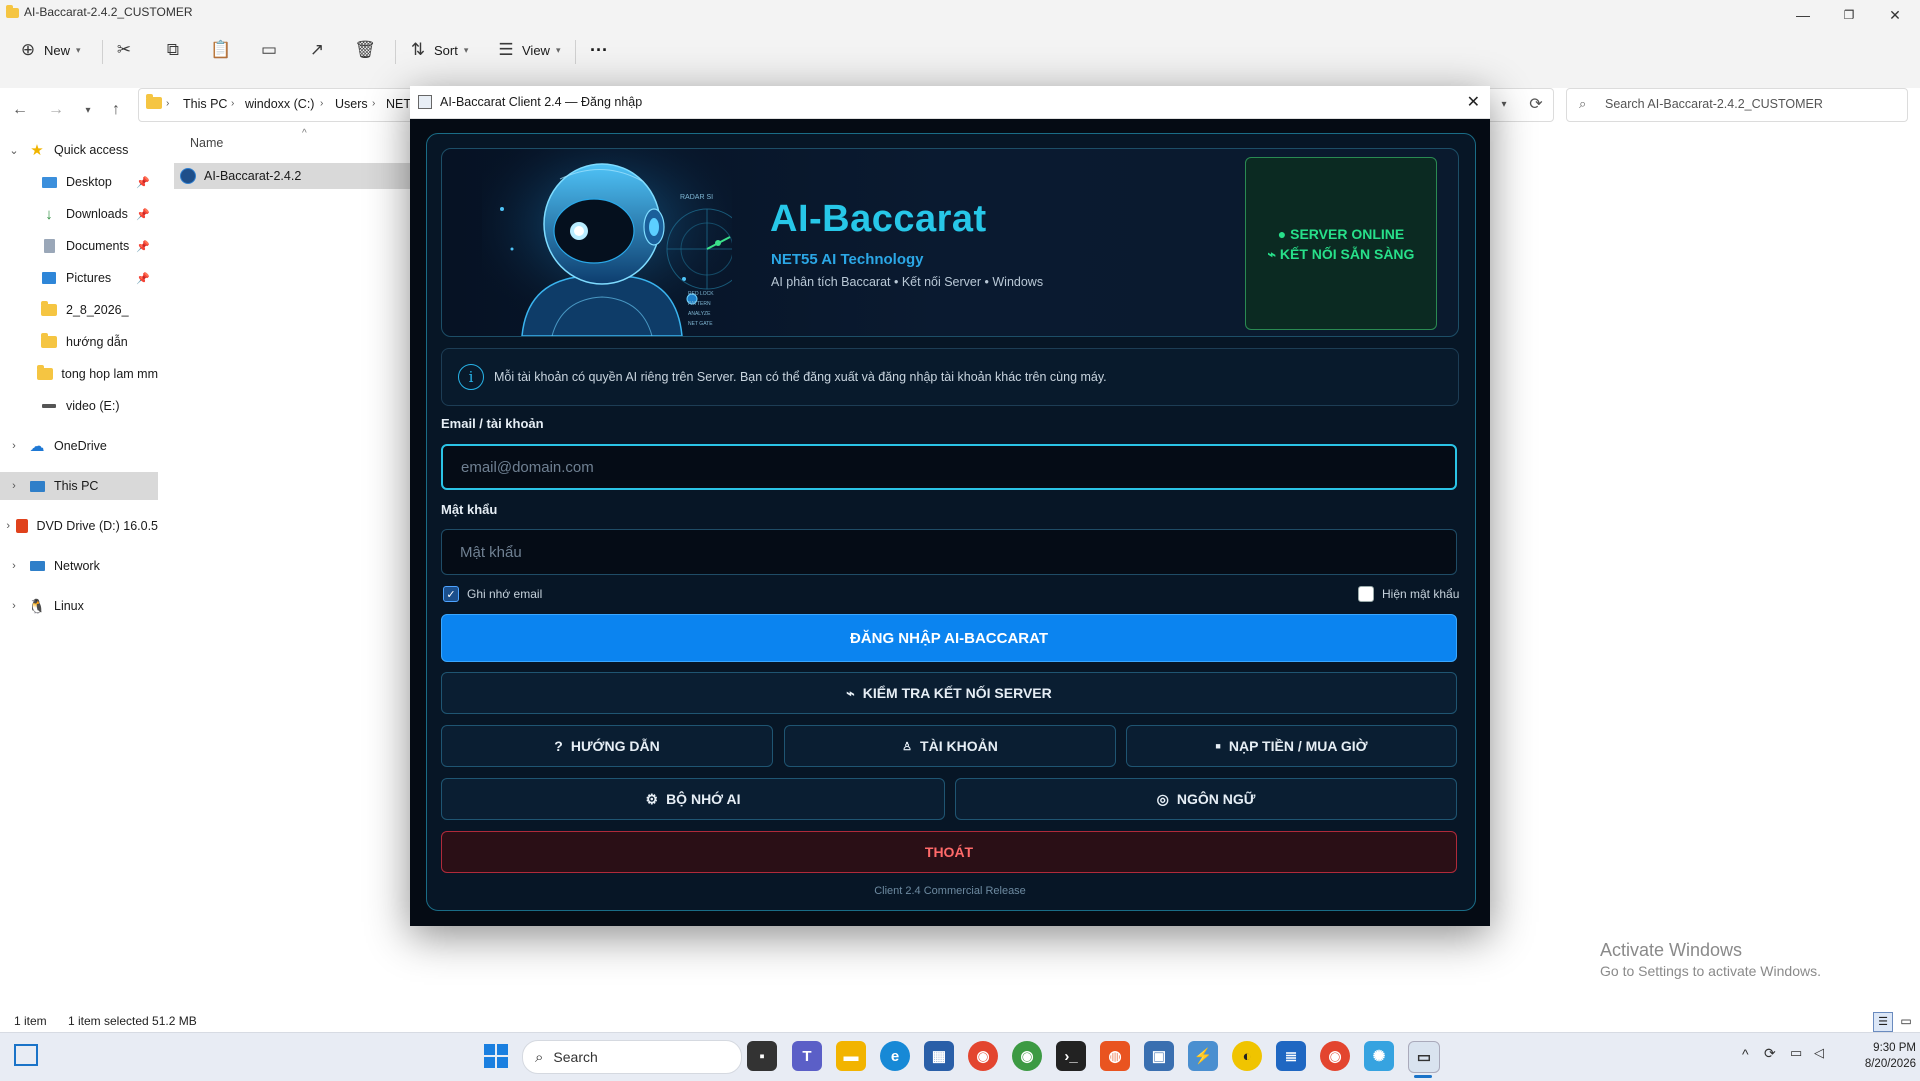 This screenshot has width=1920, height=1081. I want to click on minimize-icon: —, so click(1803, 15).